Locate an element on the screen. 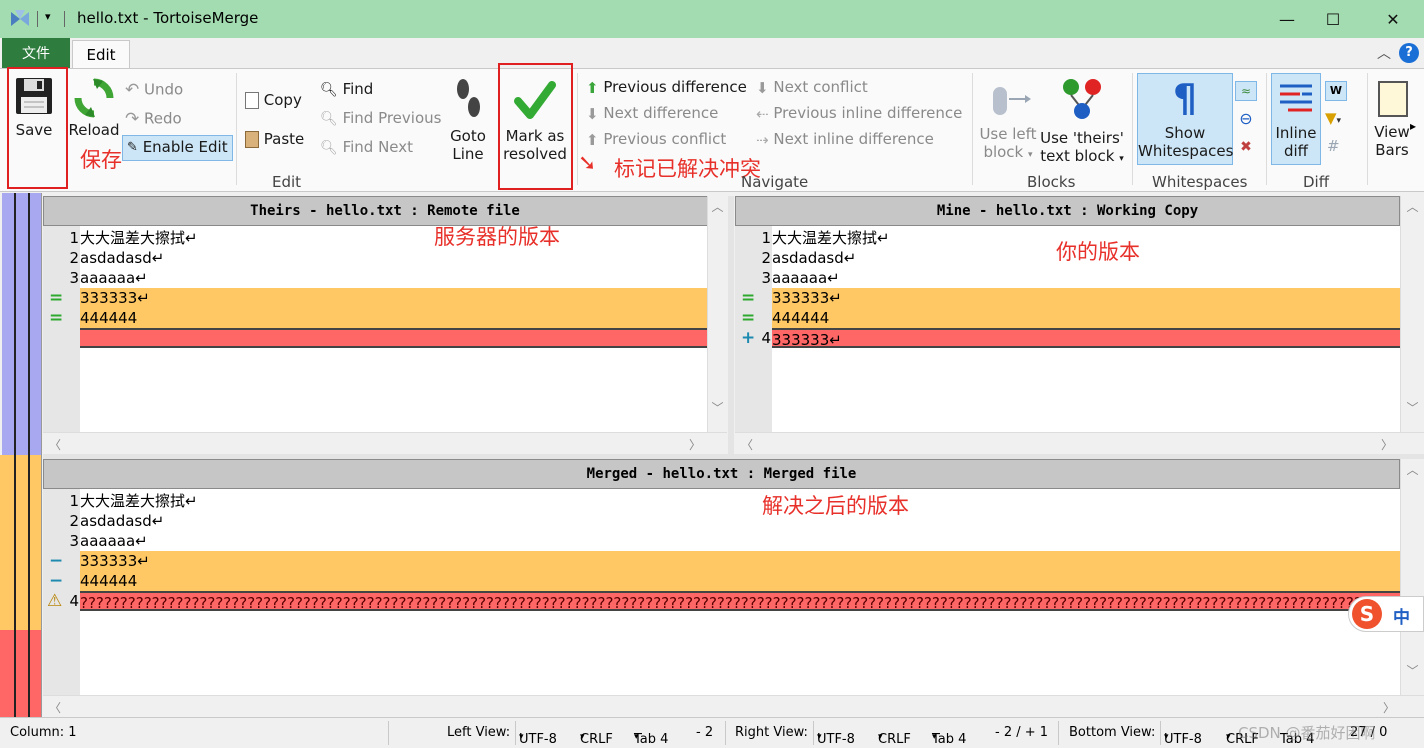 Image resolution: width=1424 pixels, height=748 pixels. undo-button: ↶ Undo is located at coordinates (154, 90).